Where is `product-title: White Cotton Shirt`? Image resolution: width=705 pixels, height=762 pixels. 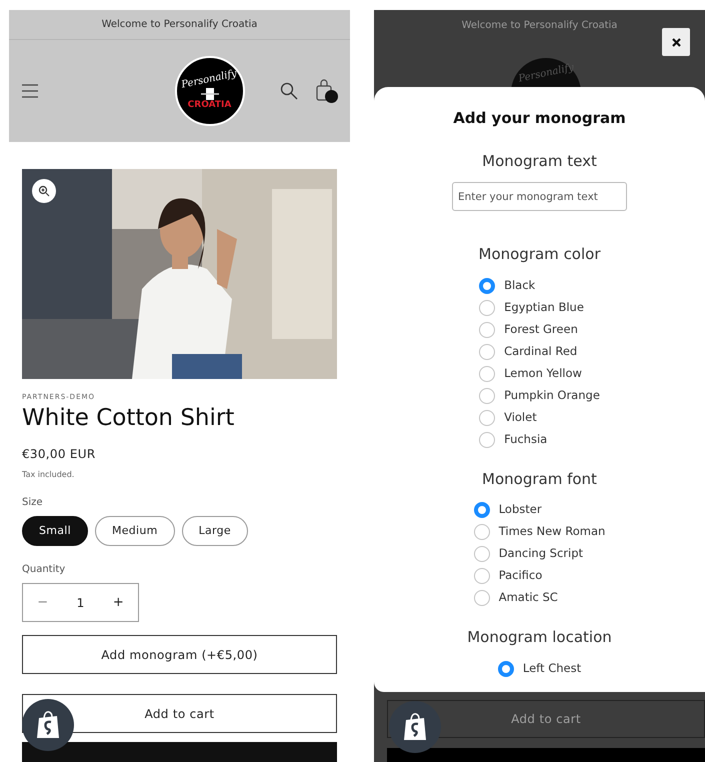 product-title: White Cotton Shirt is located at coordinates (129, 418).